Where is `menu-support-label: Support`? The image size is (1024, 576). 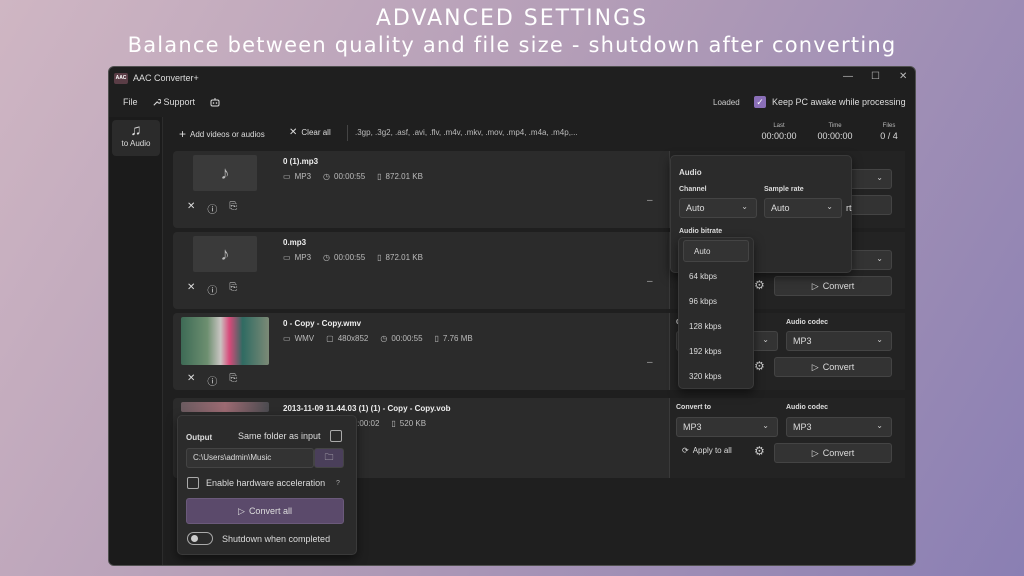
menu-support-label: Support is located at coordinates (179, 102).